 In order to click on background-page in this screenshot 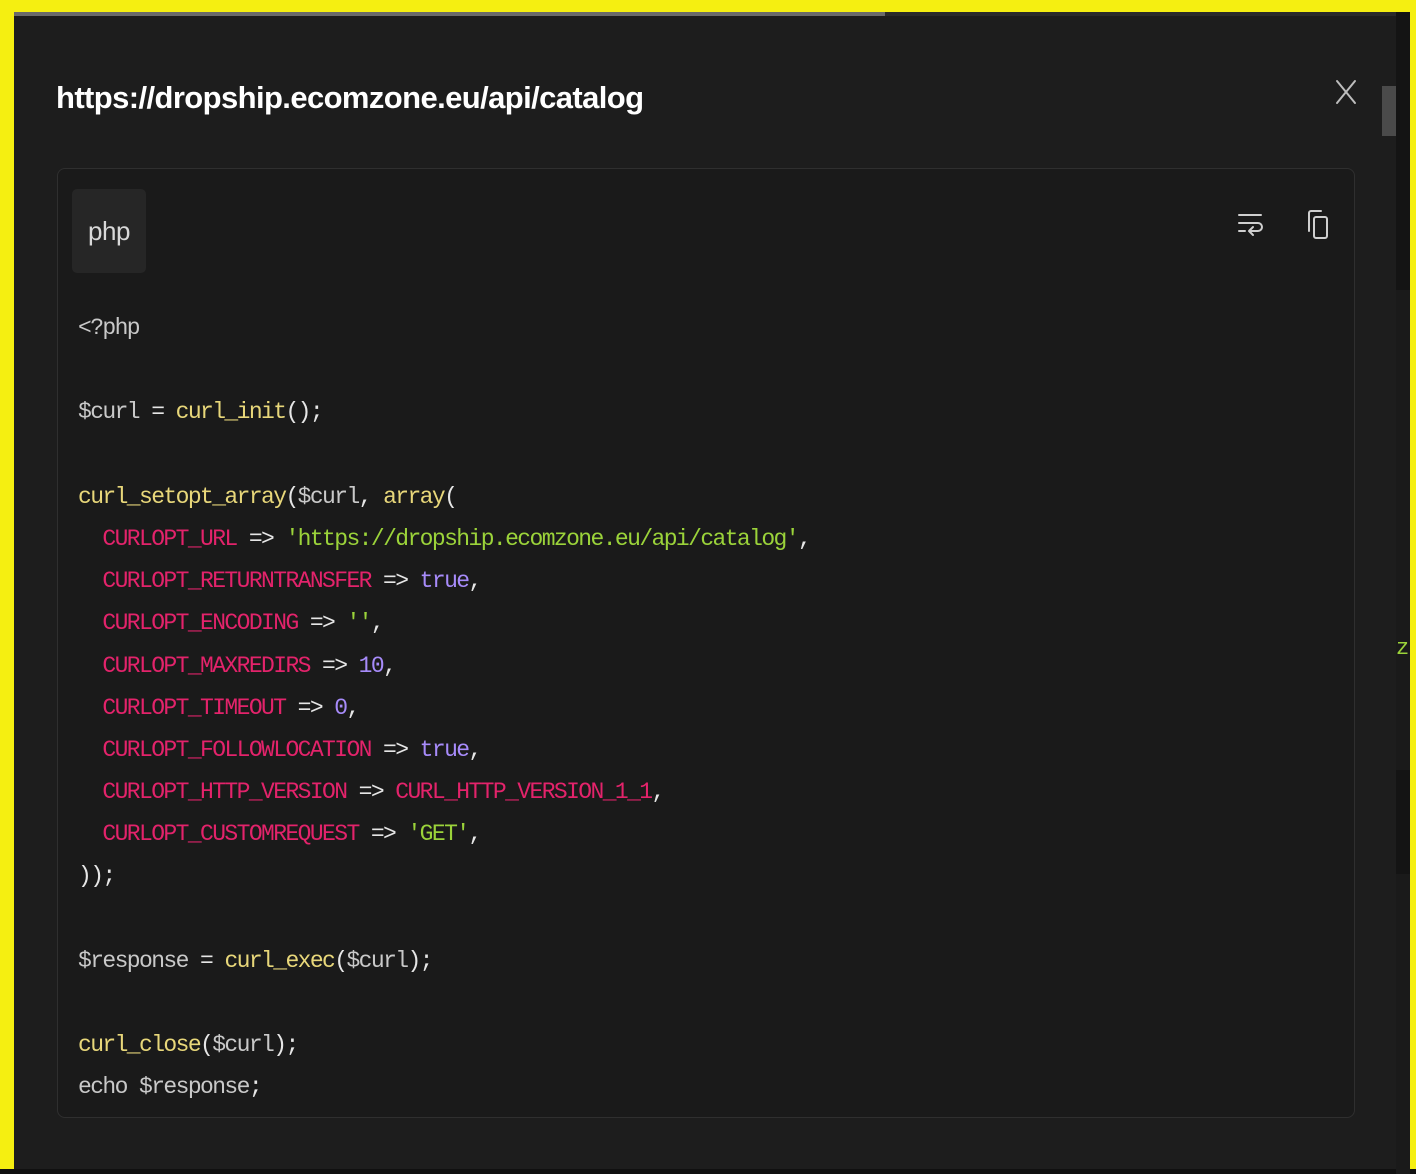, I will do `click(1403, 593)`.